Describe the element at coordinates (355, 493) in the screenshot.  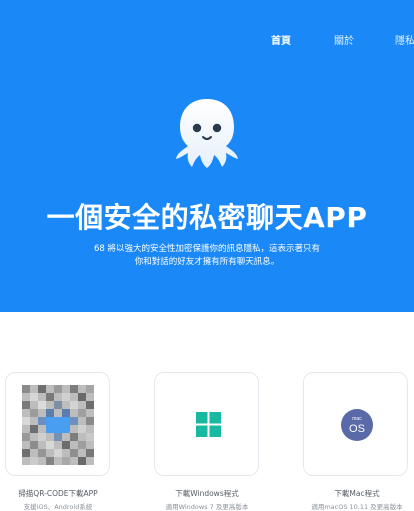
I see `mac-download-label: 下載Mac程式` at that location.